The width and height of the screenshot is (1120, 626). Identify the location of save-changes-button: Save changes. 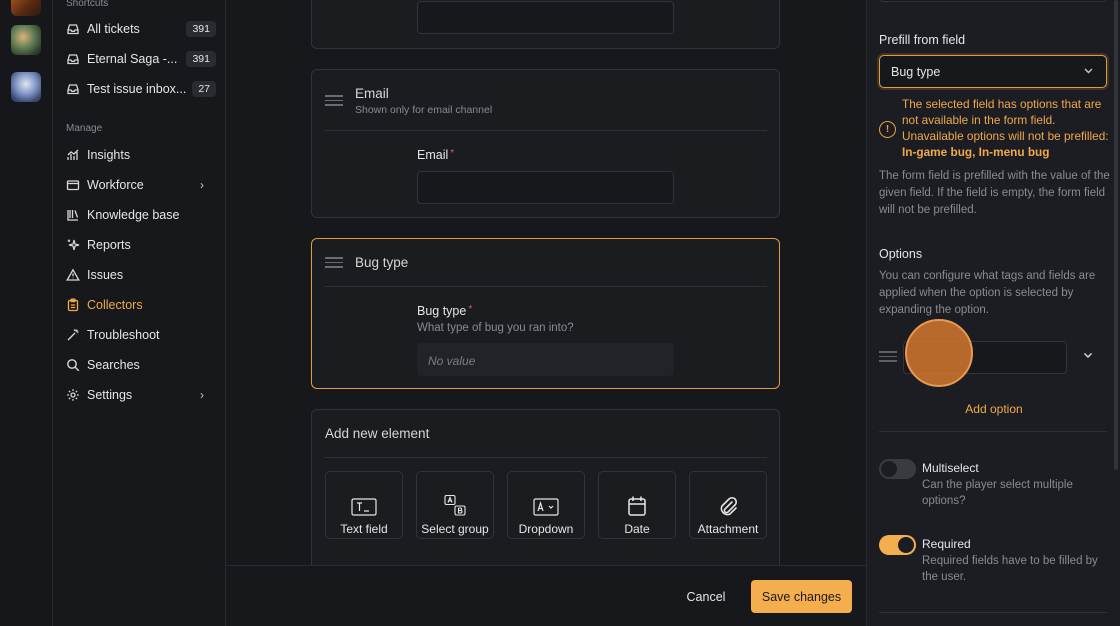
(801, 596).